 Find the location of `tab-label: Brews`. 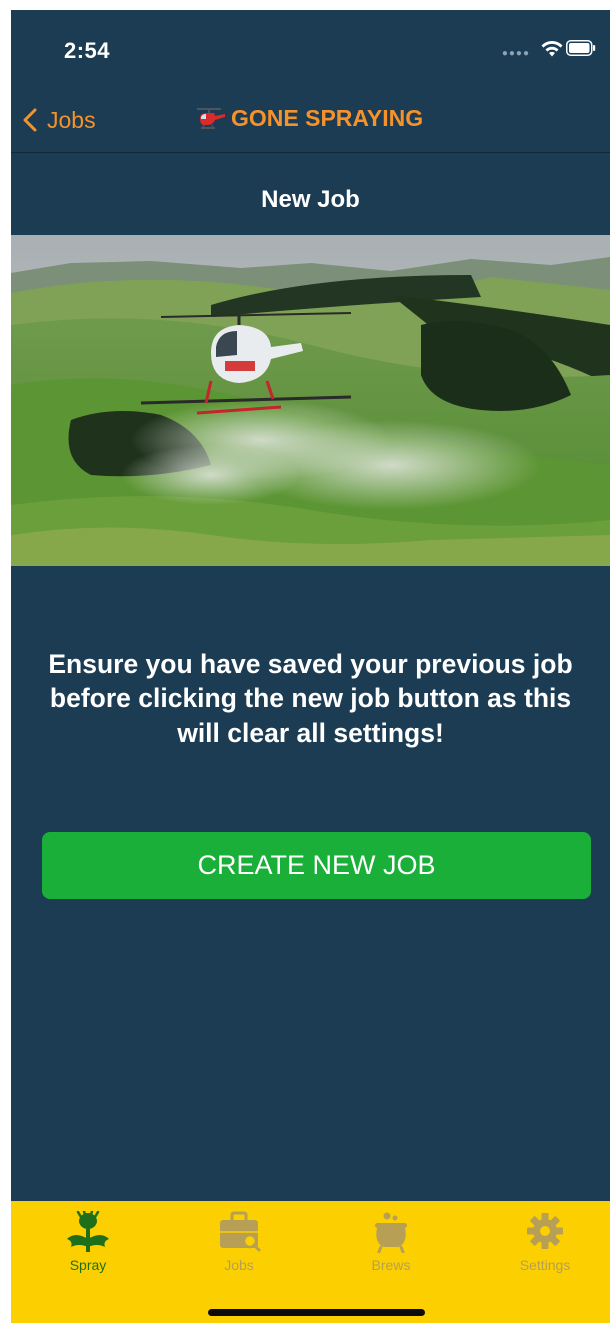

tab-label: Brews is located at coordinates (391, 1265).